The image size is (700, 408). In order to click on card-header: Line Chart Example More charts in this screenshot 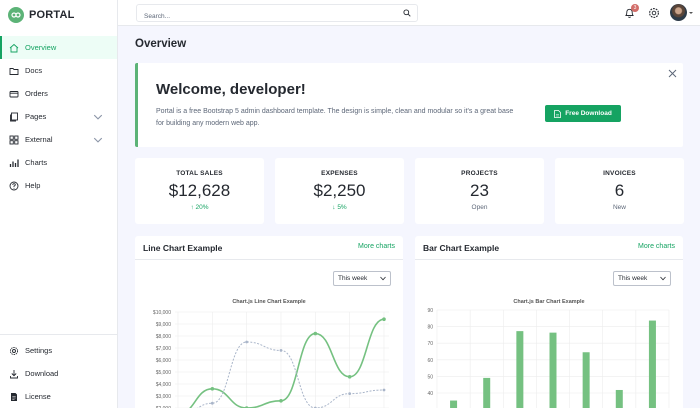, I will do `click(269, 248)`.